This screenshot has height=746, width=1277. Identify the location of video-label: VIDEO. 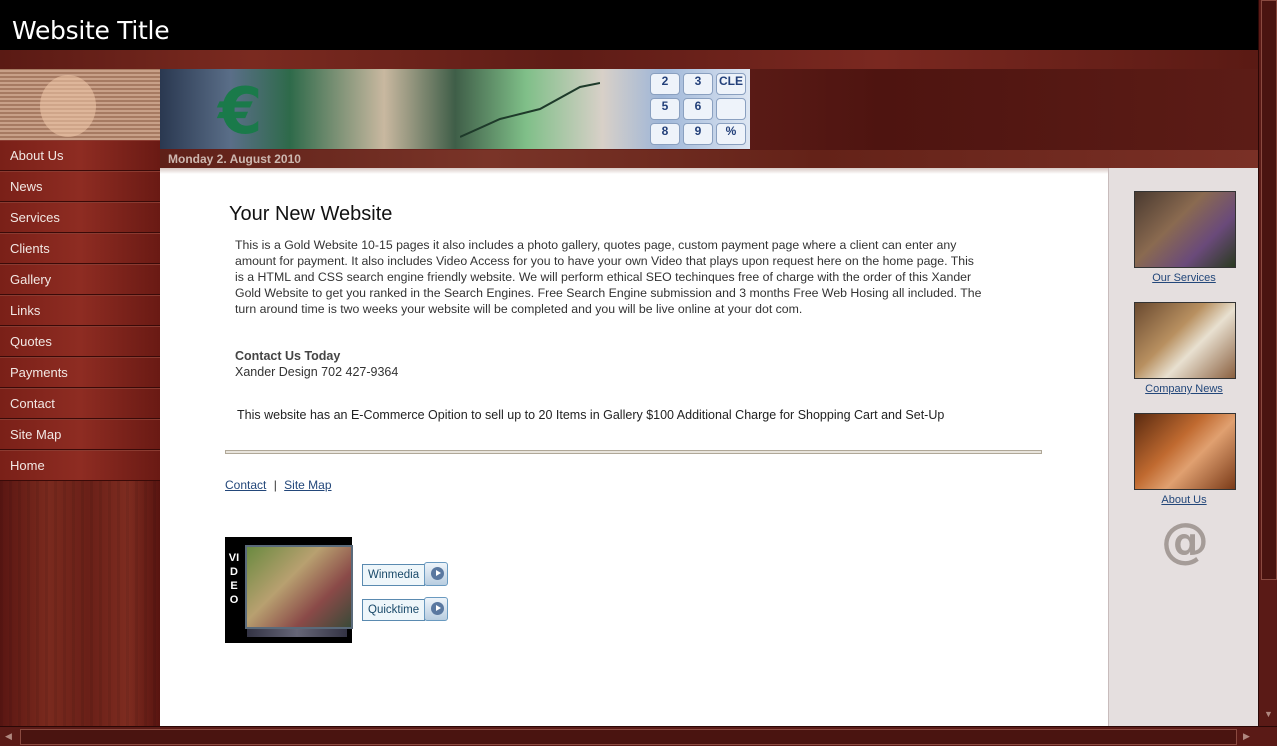
(234, 579).